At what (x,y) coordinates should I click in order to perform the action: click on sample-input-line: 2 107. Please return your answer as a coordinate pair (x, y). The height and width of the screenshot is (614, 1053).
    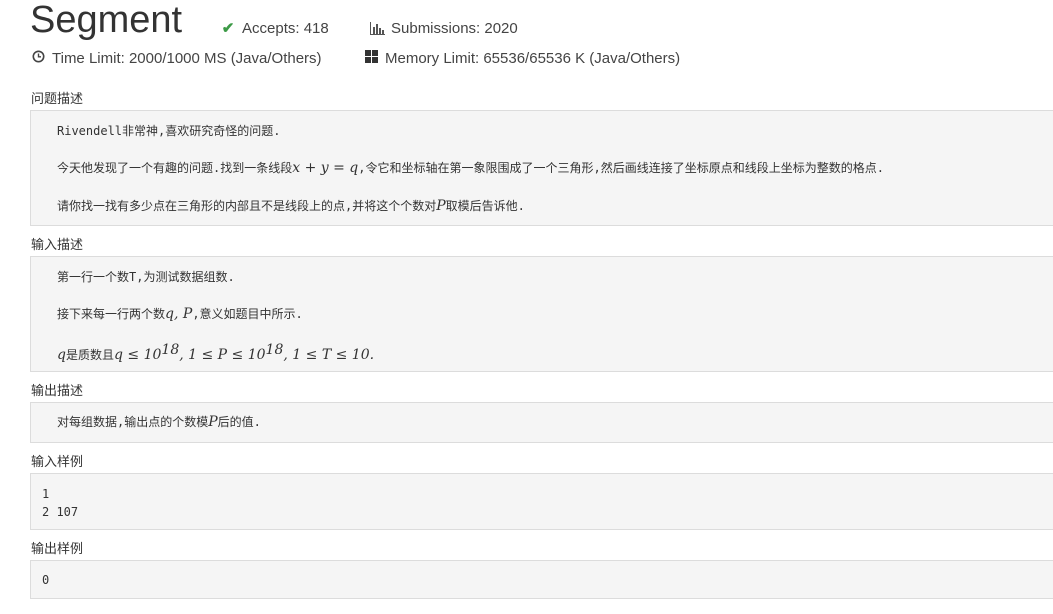
    Looking at the image, I should click on (60, 512).